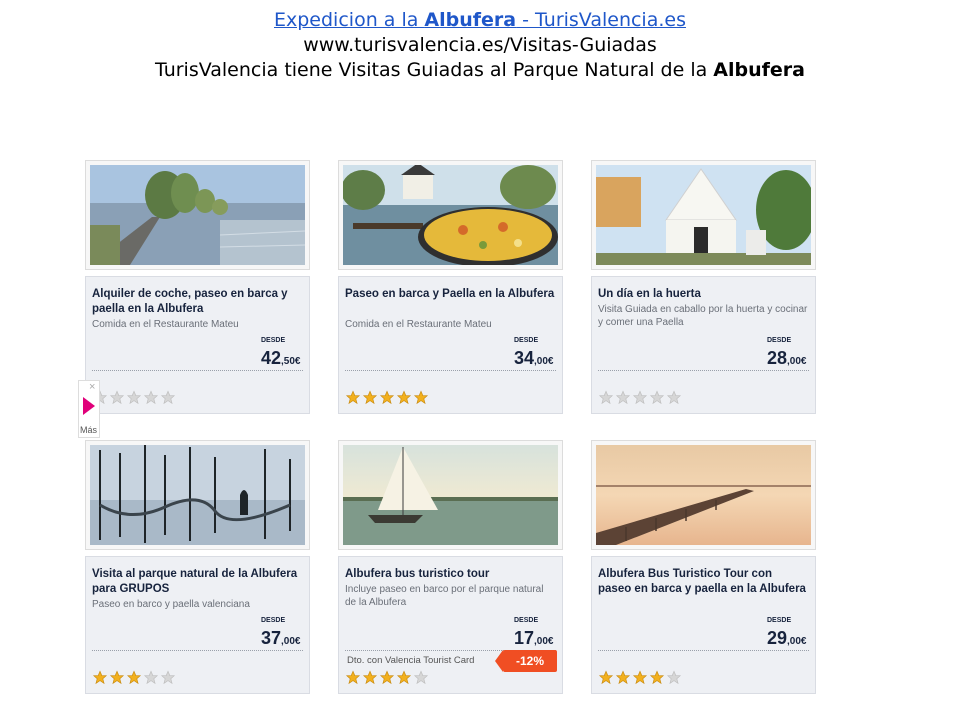 Image resolution: width=960 pixels, height=720 pixels. I want to click on tour-price: 29,00€, so click(787, 638).